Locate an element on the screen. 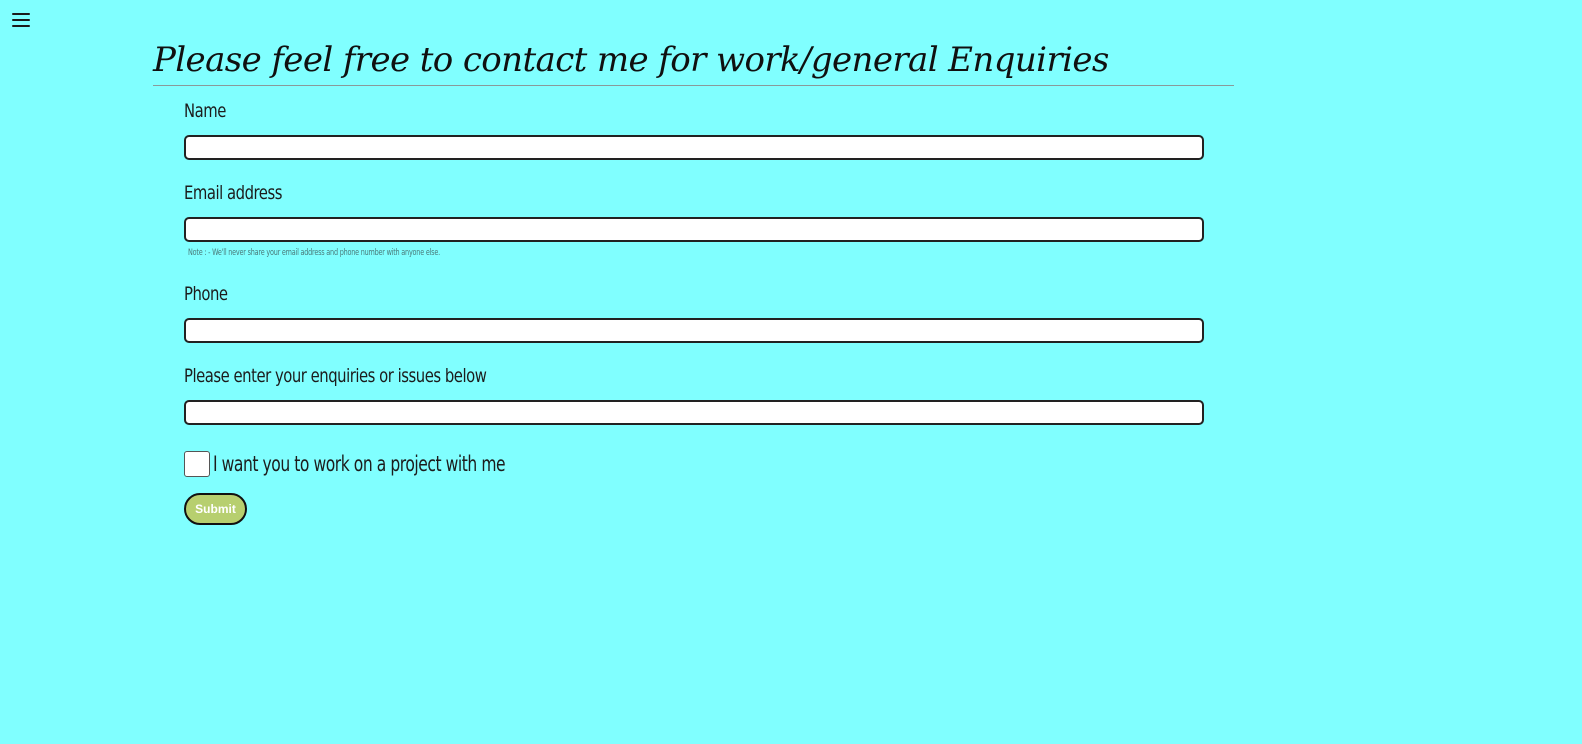  menu-bar-bottom is located at coordinates (21, 26).